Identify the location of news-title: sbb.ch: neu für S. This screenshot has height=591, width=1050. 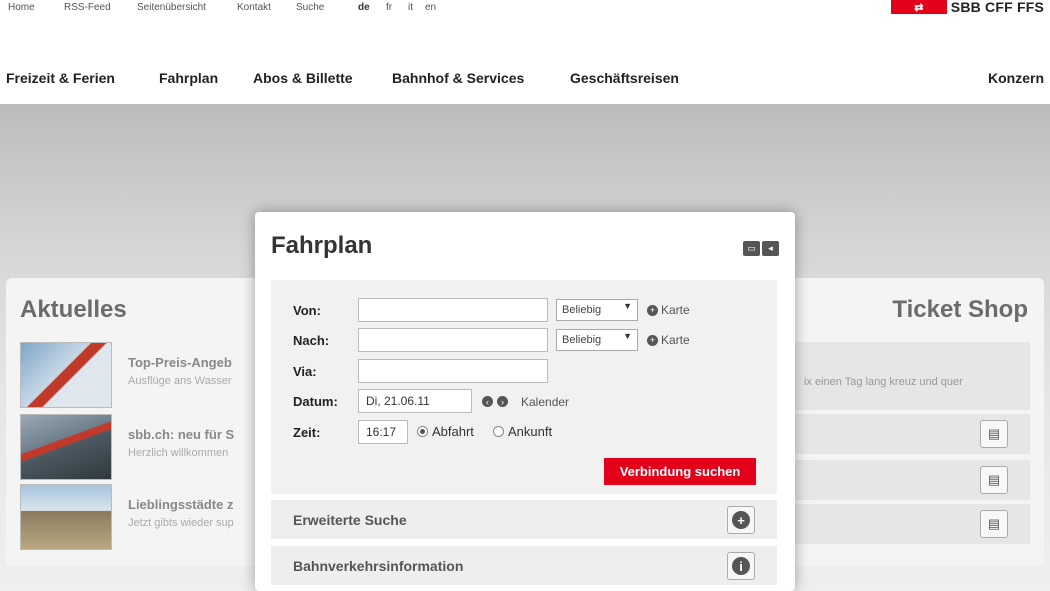
(181, 434).